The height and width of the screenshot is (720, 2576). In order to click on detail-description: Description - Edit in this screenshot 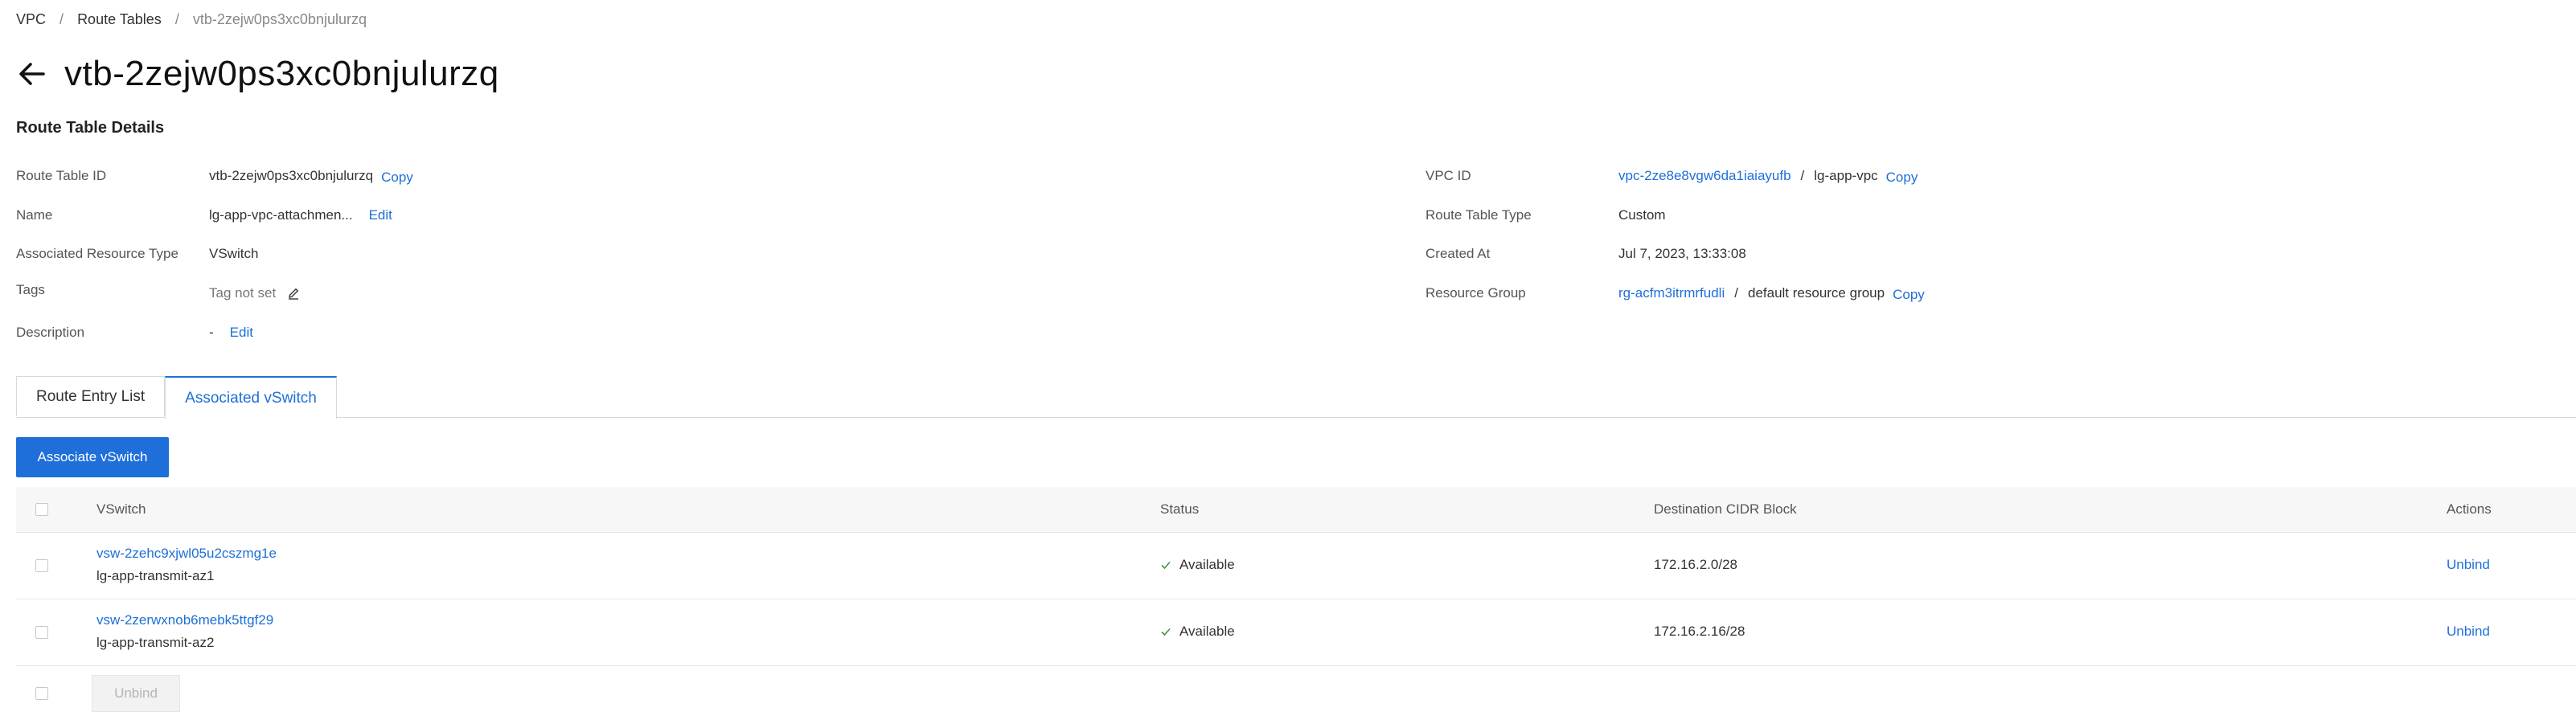, I will do `click(134, 332)`.